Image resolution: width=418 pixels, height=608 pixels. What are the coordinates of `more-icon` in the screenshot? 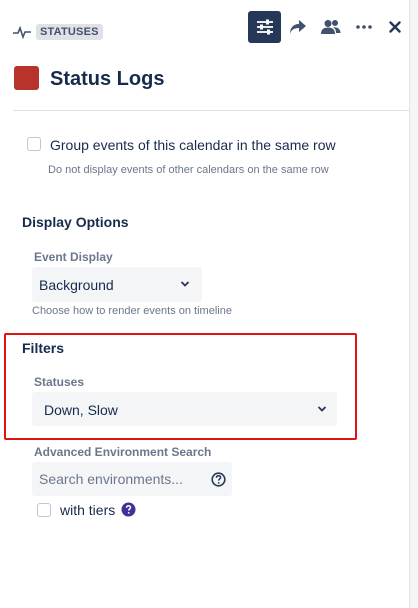 It's located at (363, 27).